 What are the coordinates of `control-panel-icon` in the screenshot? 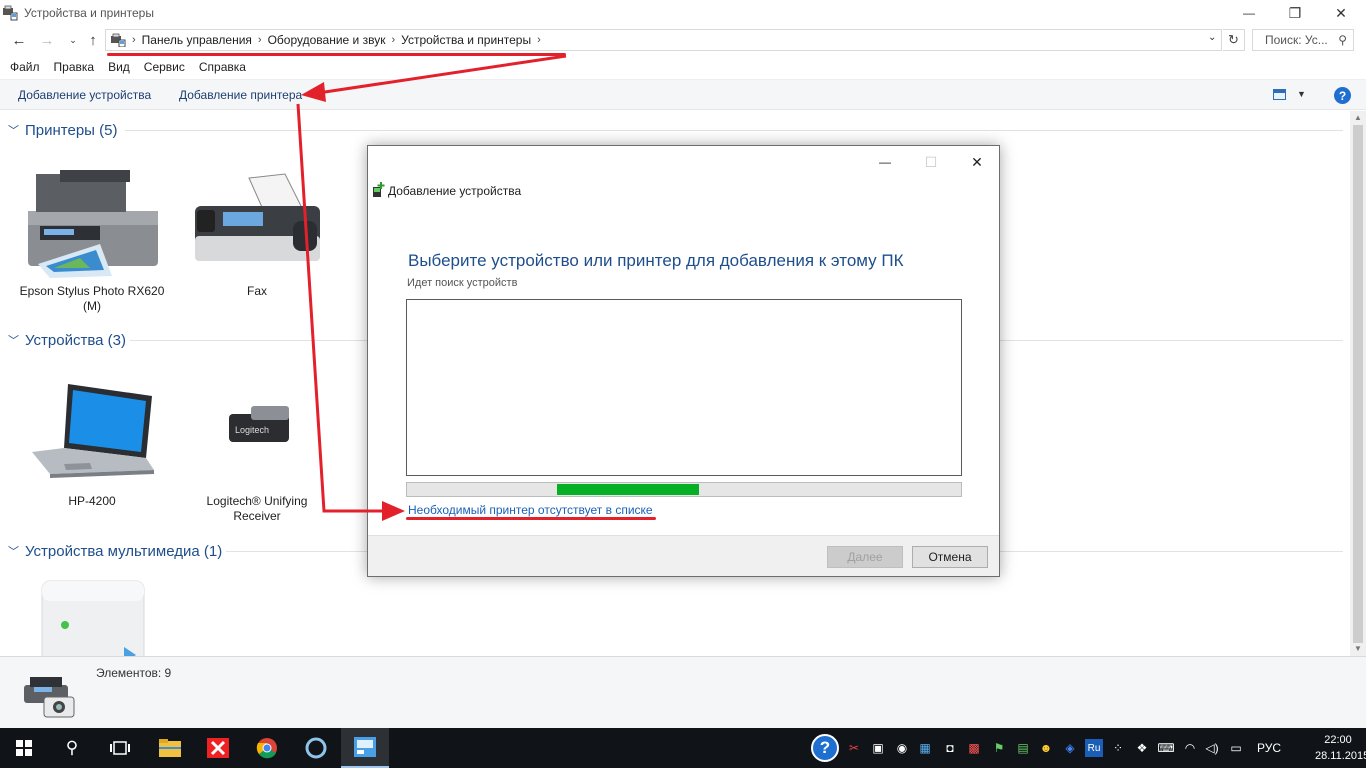 It's located at (365, 747).